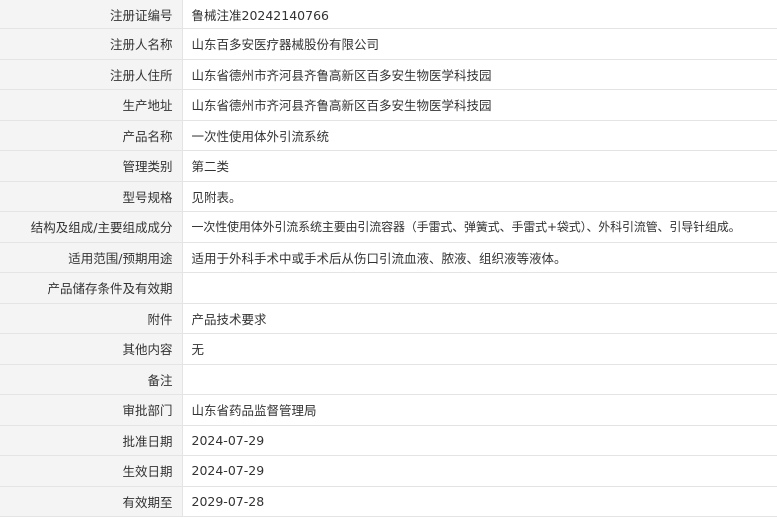 The width and height of the screenshot is (777, 518). I want to click on field-label: 注册证编号, so click(91, 14).